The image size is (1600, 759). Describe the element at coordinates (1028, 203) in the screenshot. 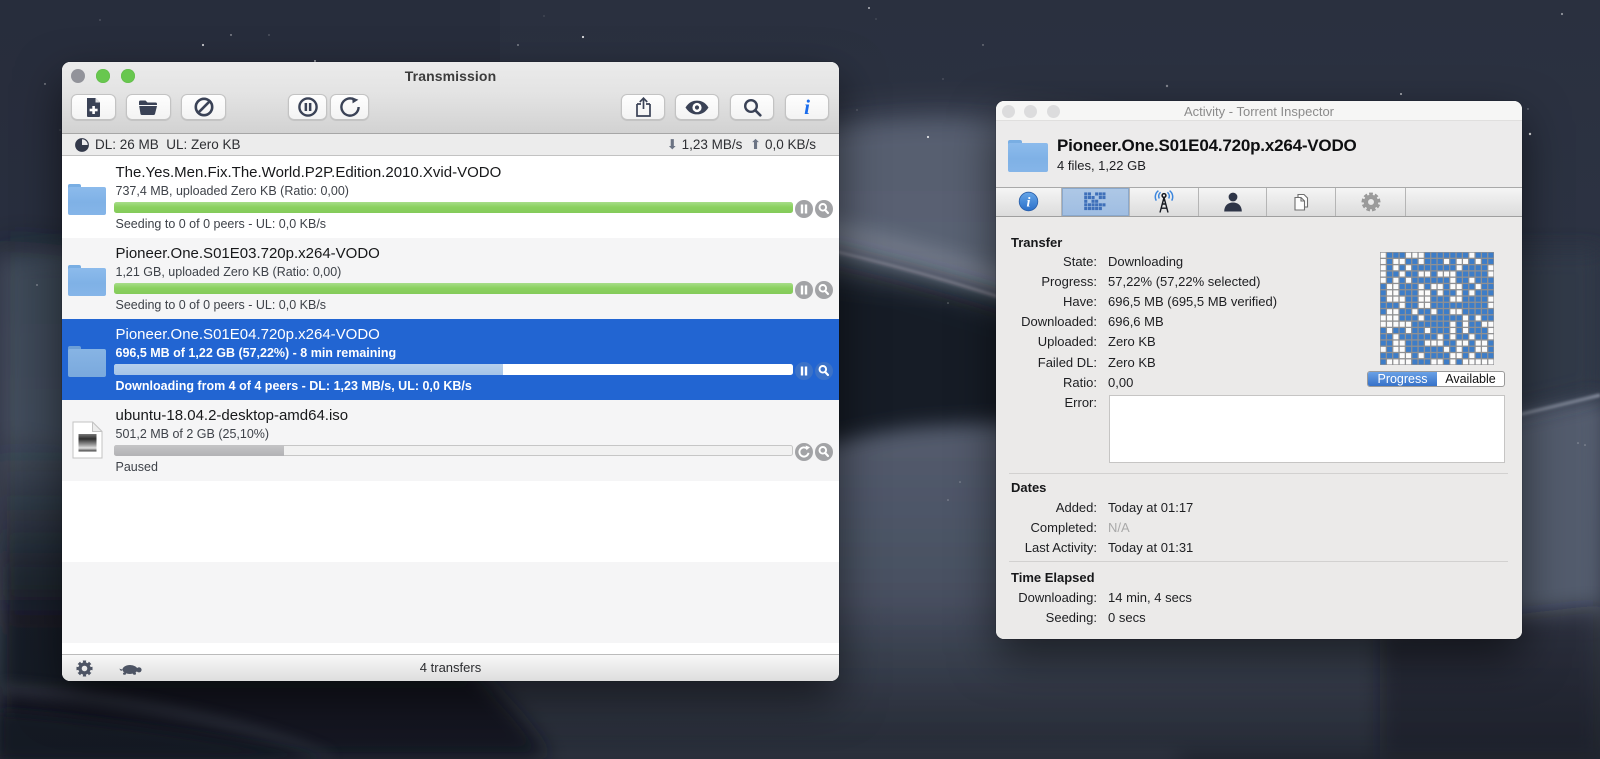

I see `svg-text: i` at that location.